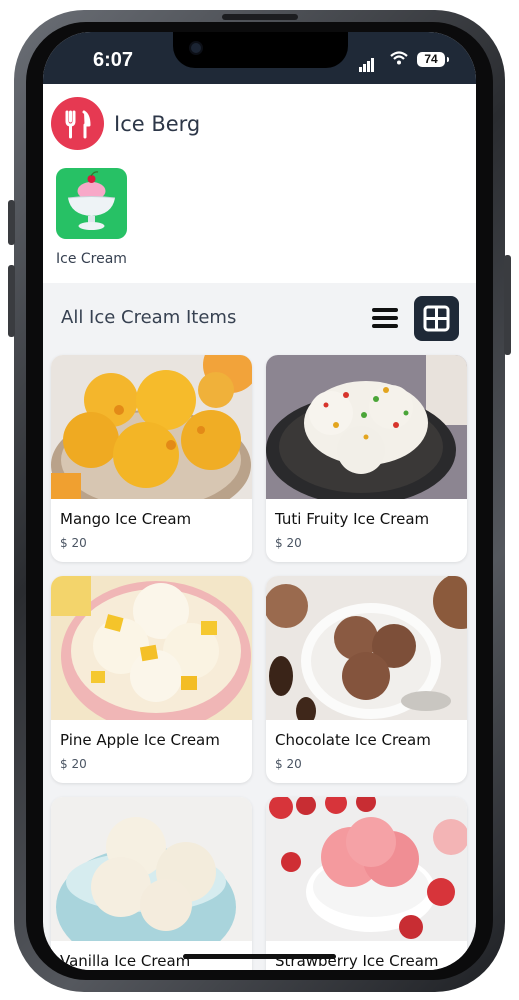  I want to click on chocolate-ice-cream-image, so click(366, 648).